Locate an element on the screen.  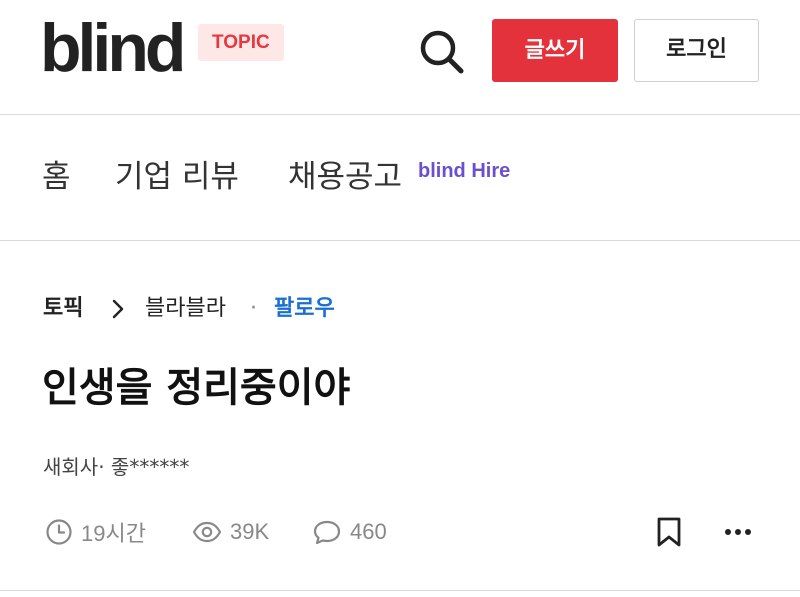
post-author: 새회사· 좋****** is located at coordinates (116, 467).